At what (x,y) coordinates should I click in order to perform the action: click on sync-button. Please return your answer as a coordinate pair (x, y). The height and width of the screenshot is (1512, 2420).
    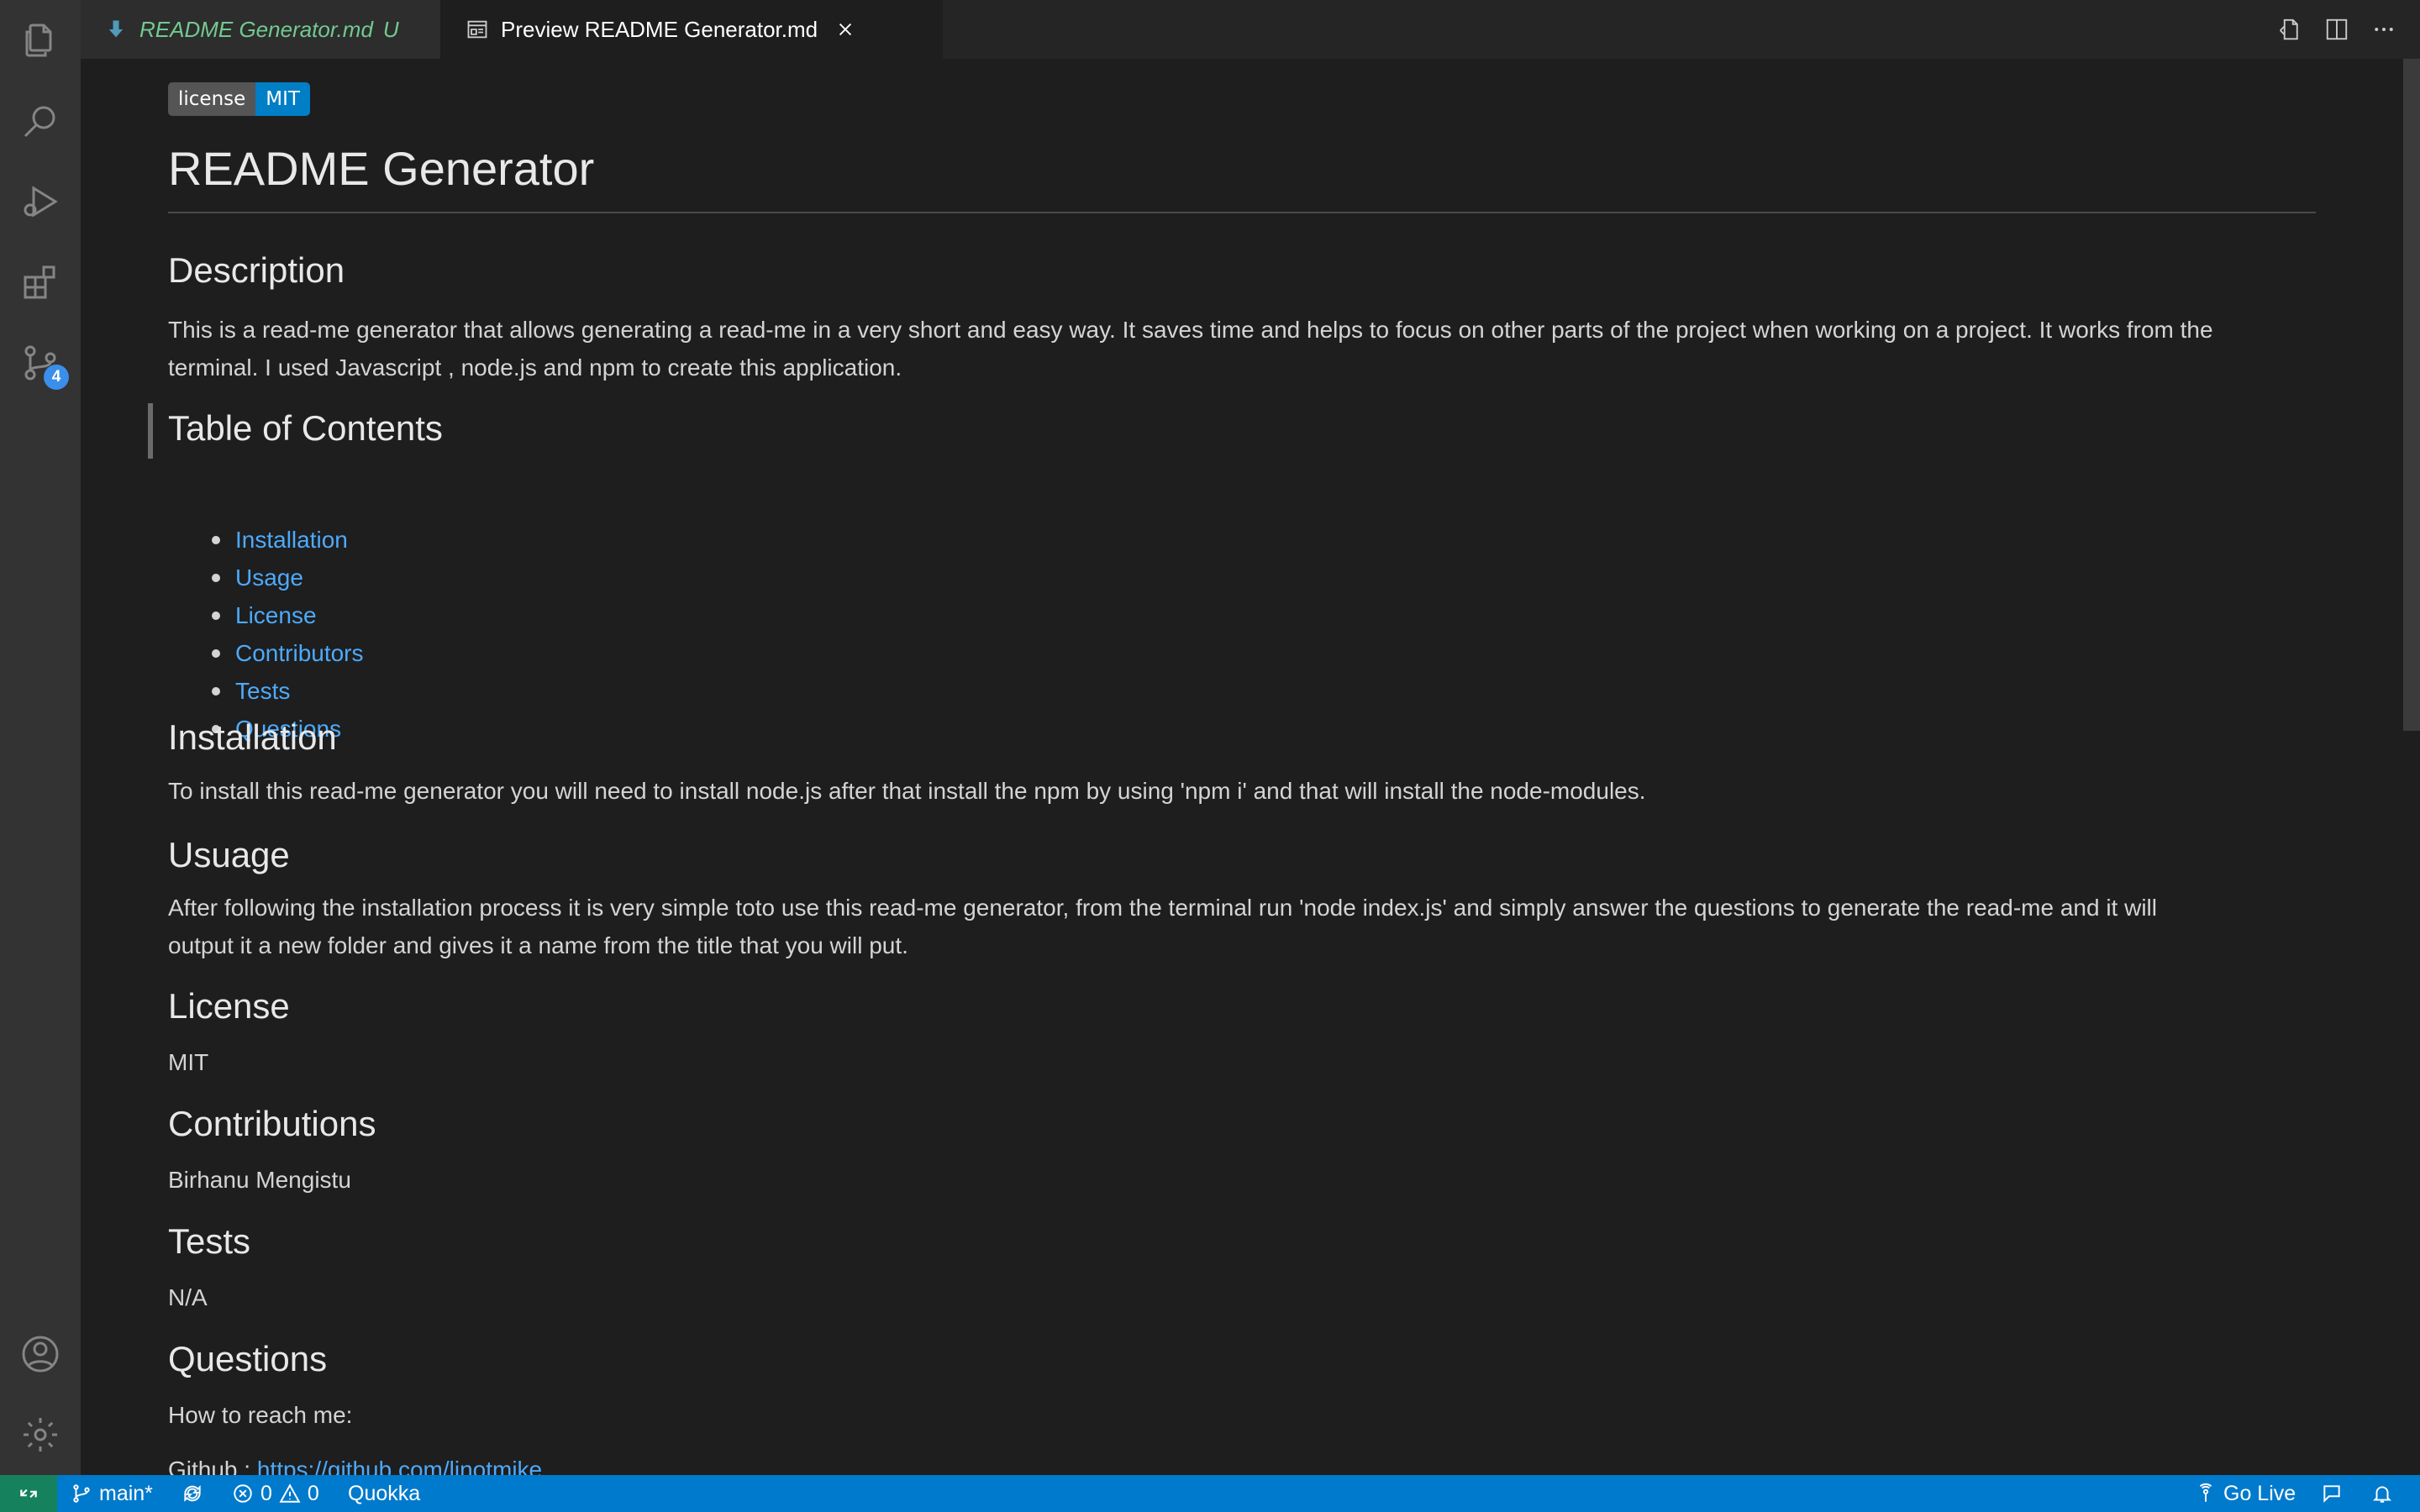
    Looking at the image, I should click on (192, 1493).